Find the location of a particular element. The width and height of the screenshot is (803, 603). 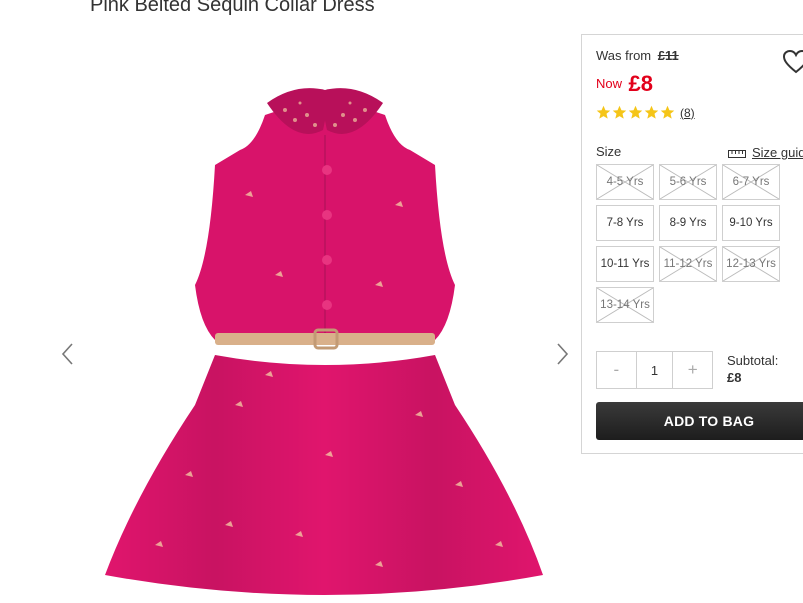

size-option-label: 12-13 Yrs is located at coordinates (751, 264).